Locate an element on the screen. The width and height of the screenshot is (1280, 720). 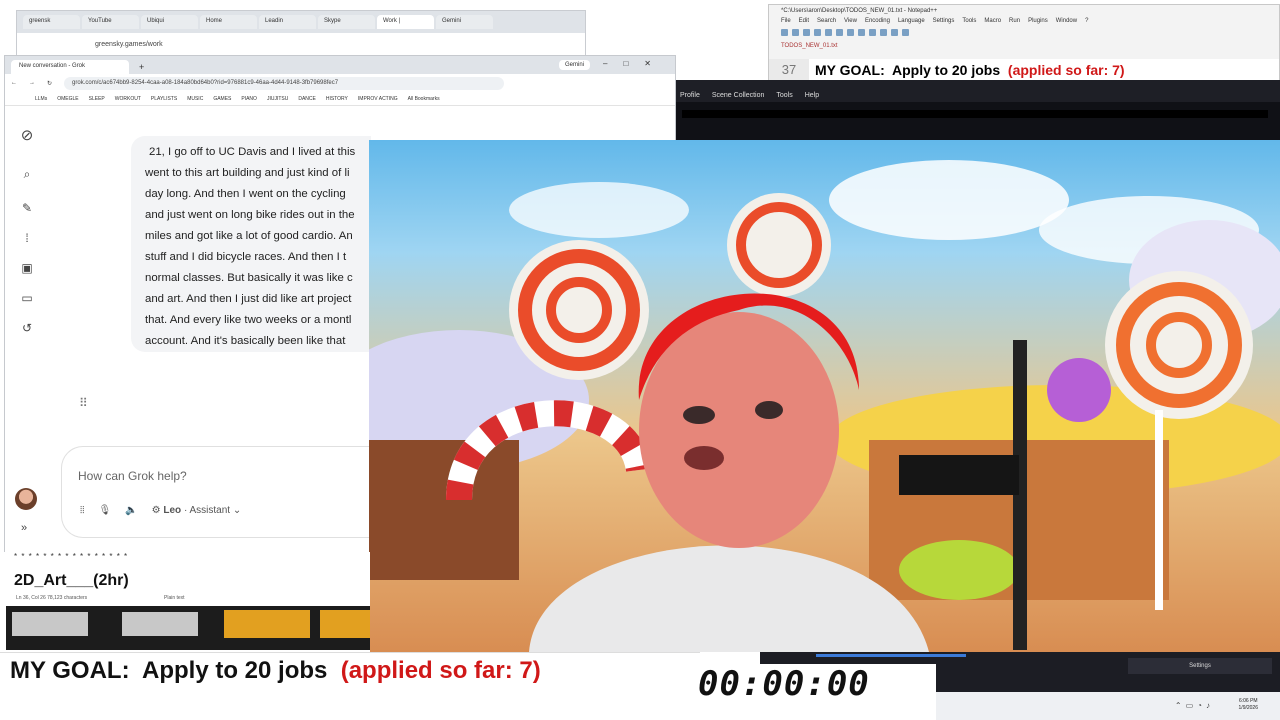
back-tab-7: Work | is located at coordinates (405, 22).